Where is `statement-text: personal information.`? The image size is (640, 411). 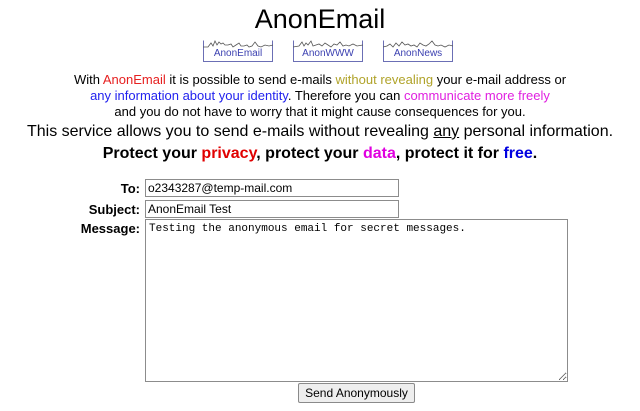
statement-text: personal information. is located at coordinates (536, 131).